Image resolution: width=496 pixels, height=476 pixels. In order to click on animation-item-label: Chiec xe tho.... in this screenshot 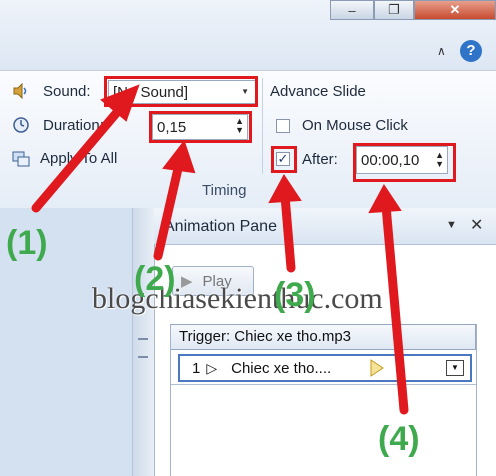, I will do `click(281, 368)`.